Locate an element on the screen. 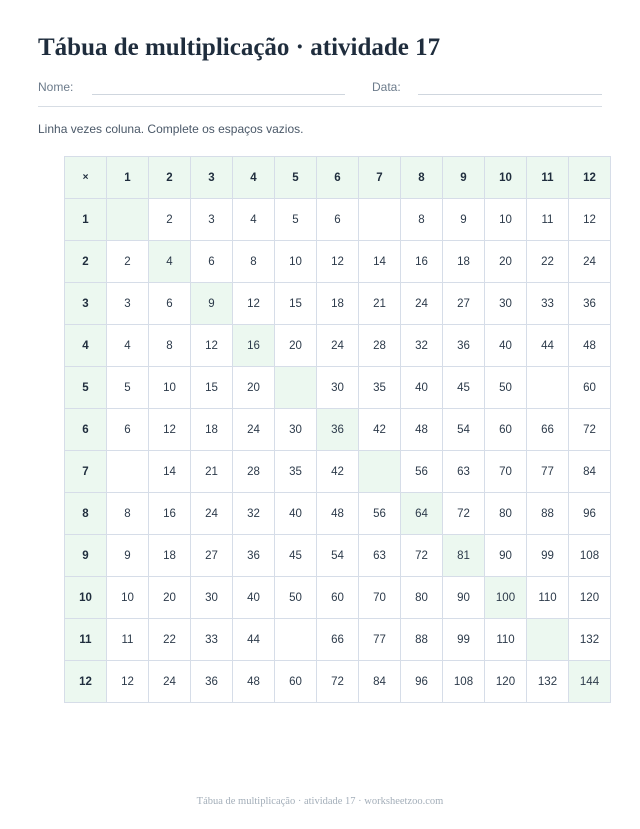  product-cell: 54 is located at coordinates (337, 555).